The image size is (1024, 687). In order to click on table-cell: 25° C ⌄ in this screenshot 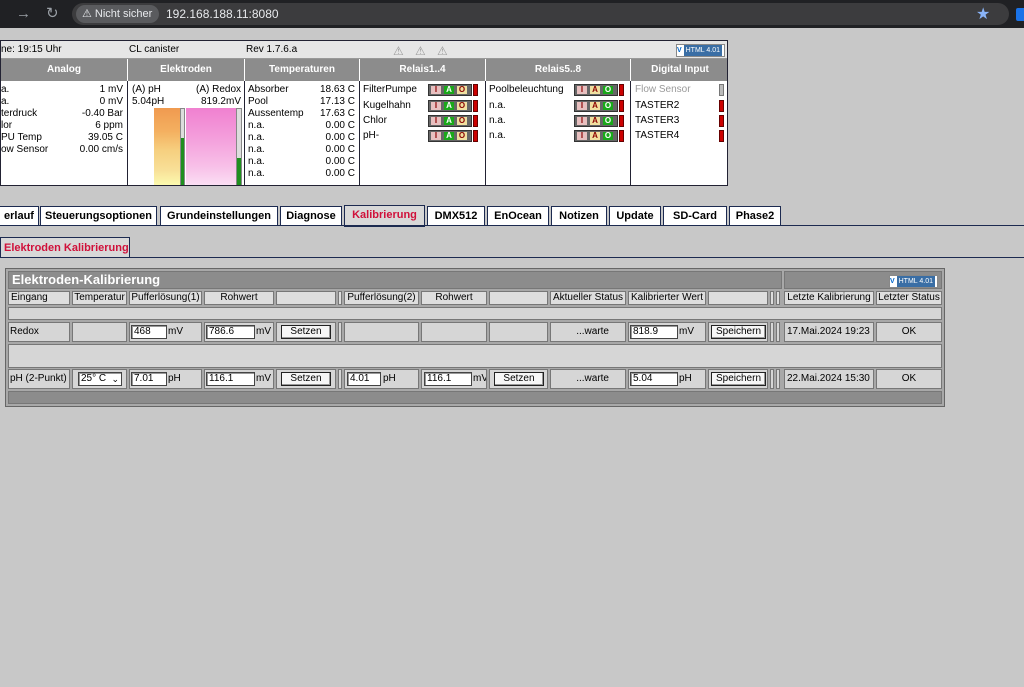, I will do `click(99, 379)`.